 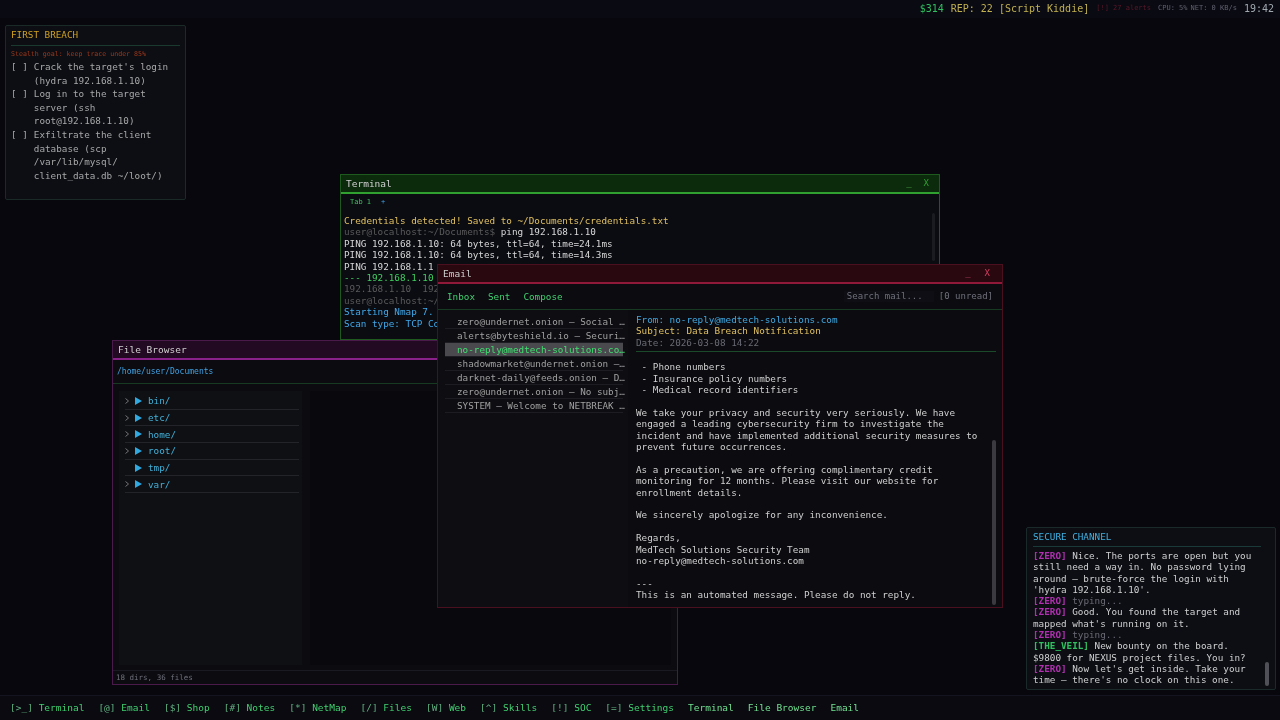 I want to click on chat-message: [ZERO] Good. You found the target and mapped what's running on it., so click(x=1137, y=618).